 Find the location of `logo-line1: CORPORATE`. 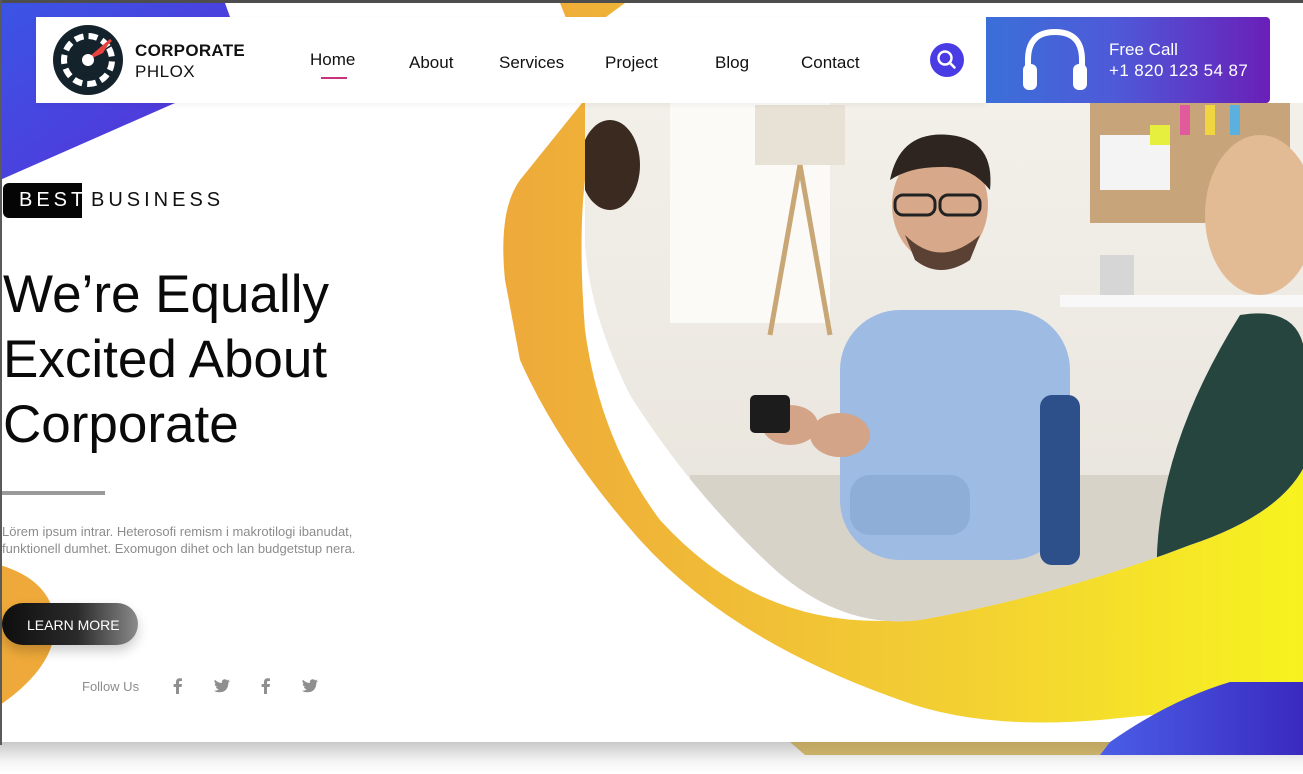

logo-line1: CORPORATE is located at coordinates (190, 50).